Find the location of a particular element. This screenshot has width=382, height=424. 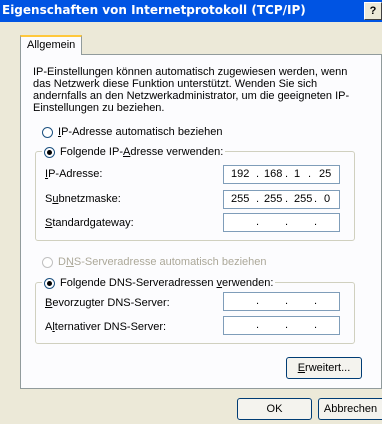

ip-manual-radio: Folgende IP-Adresse verwenden: is located at coordinates (134, 152).